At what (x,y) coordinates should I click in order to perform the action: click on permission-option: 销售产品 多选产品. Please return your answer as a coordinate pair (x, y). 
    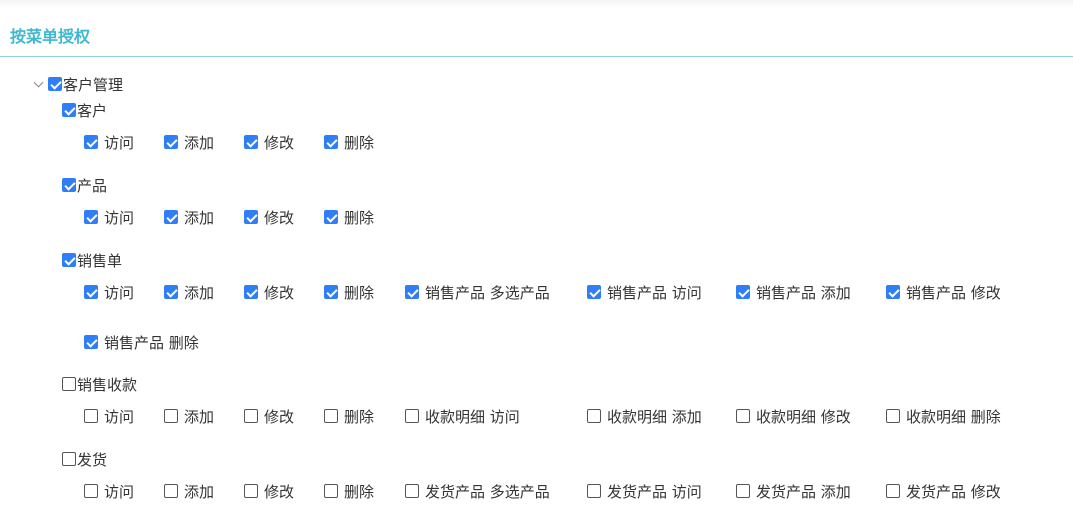
    Looking at the image, I should click on (477, 292).